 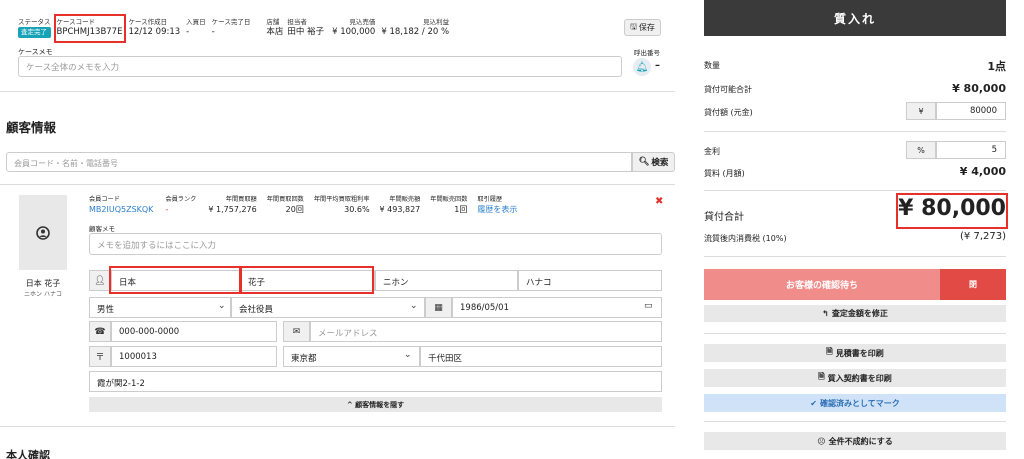 I want to click on fix-appraisal-button: ↰ 査定金額を修正, so click(x=855, y=313).